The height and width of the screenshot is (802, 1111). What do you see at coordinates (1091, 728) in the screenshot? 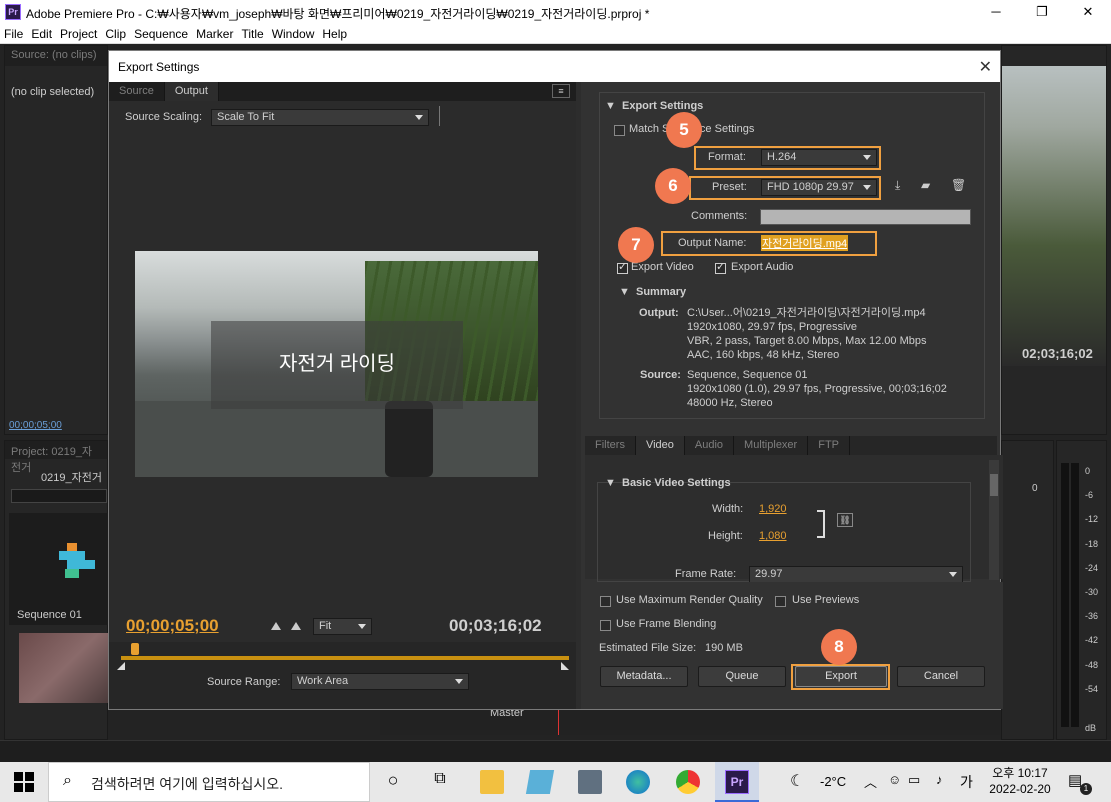
I see `meter-db-label: dB` at bounding box center [1091, 728].